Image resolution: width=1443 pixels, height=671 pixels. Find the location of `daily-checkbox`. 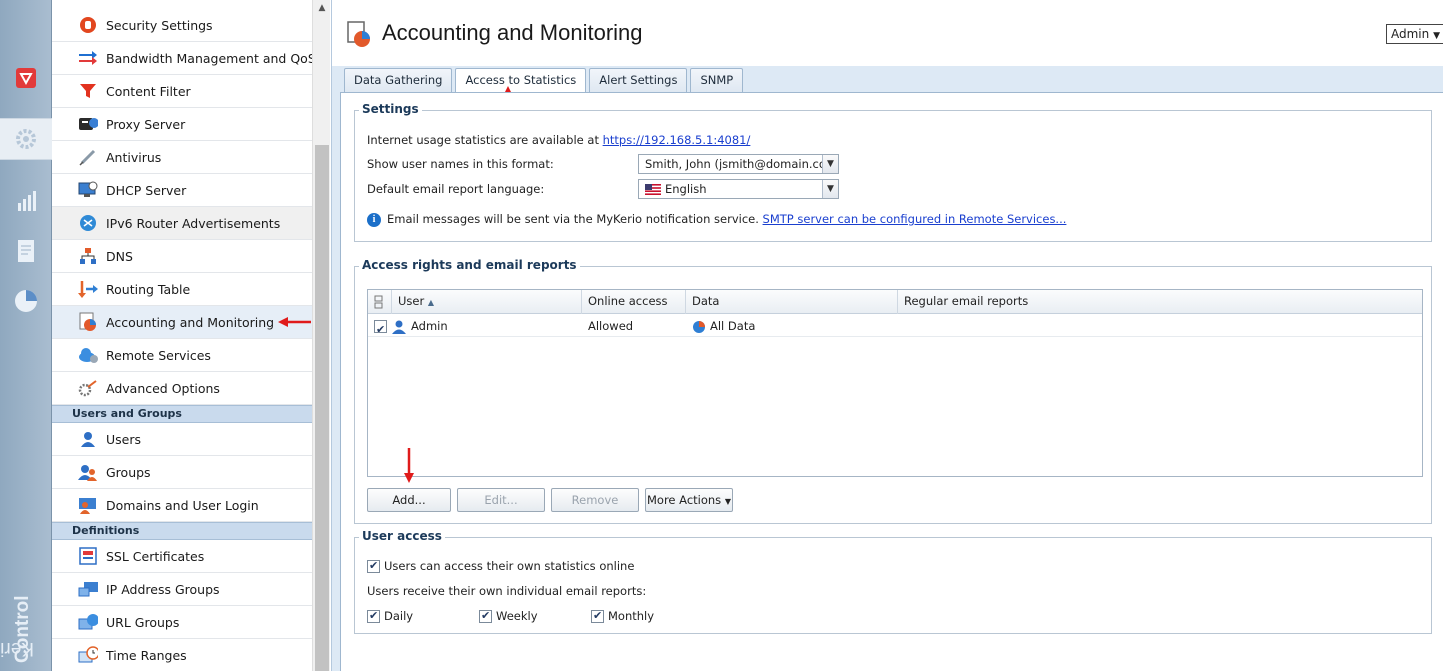

daily-checkbox is located at coordinates (373, 616).